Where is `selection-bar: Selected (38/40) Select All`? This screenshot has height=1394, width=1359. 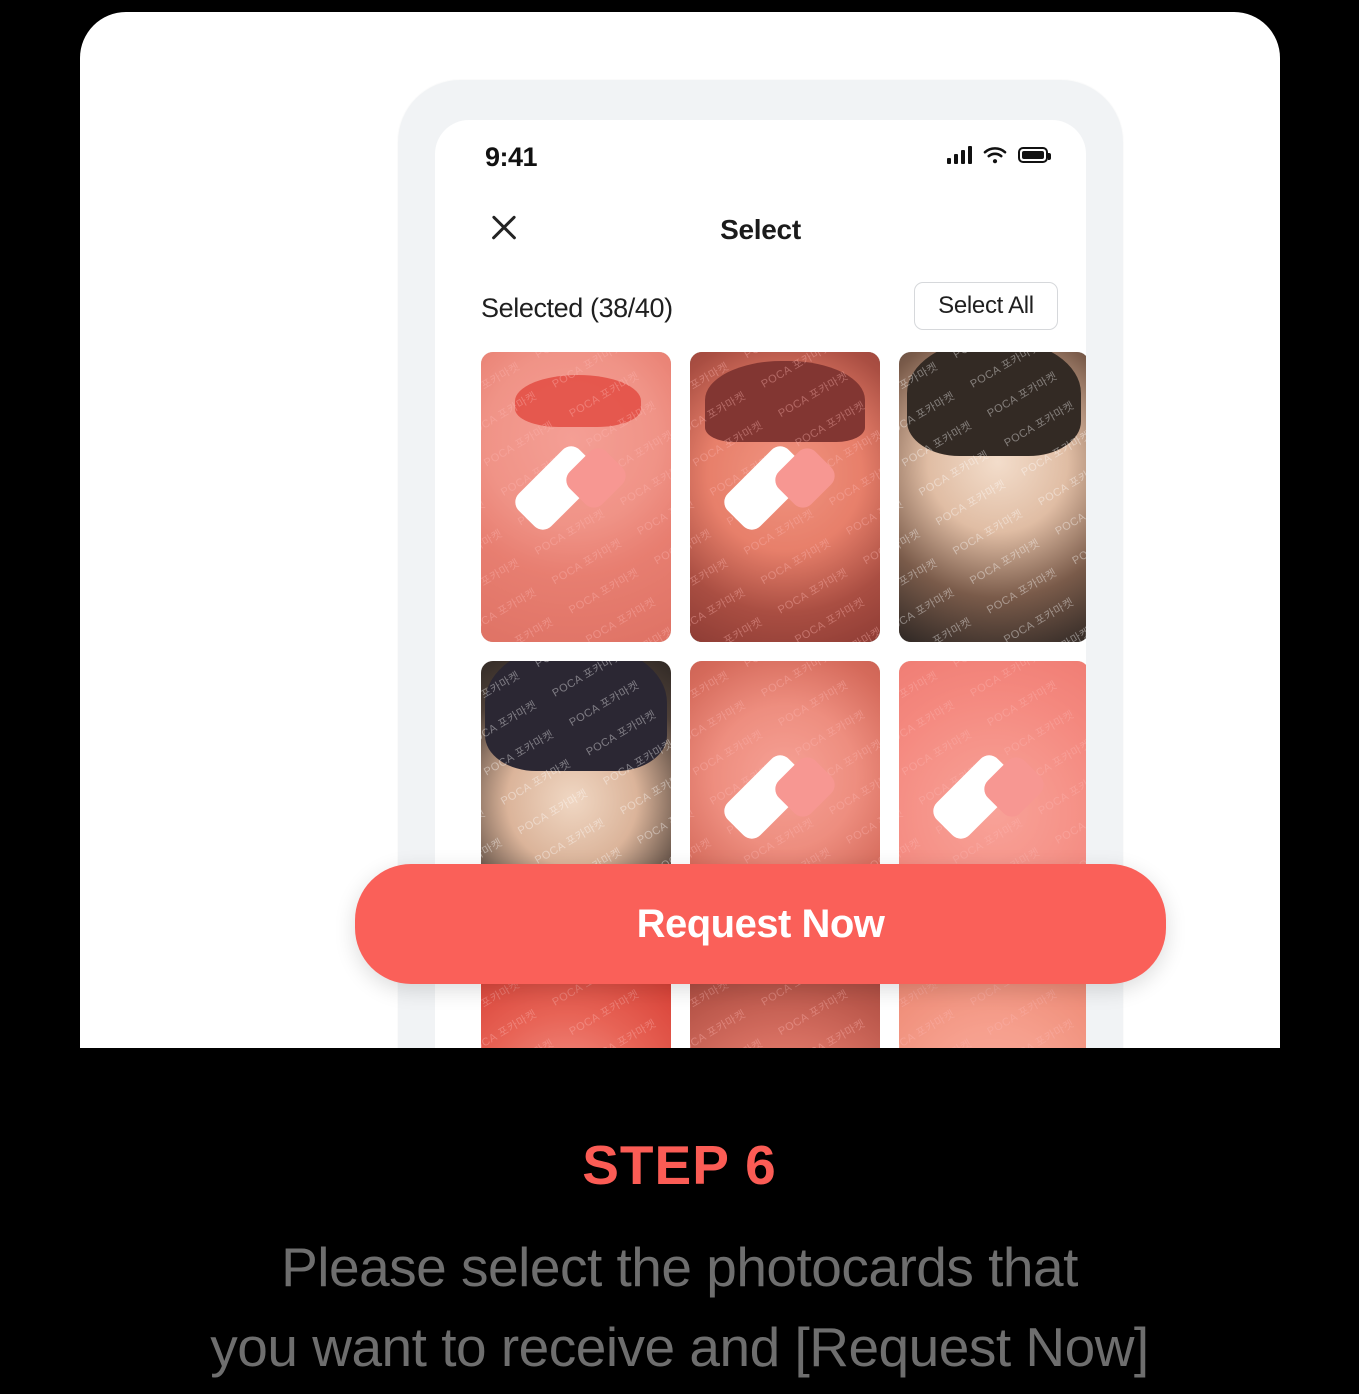
selection-bar: Selected (38/40) Select All is located at coordinates (760, 312).